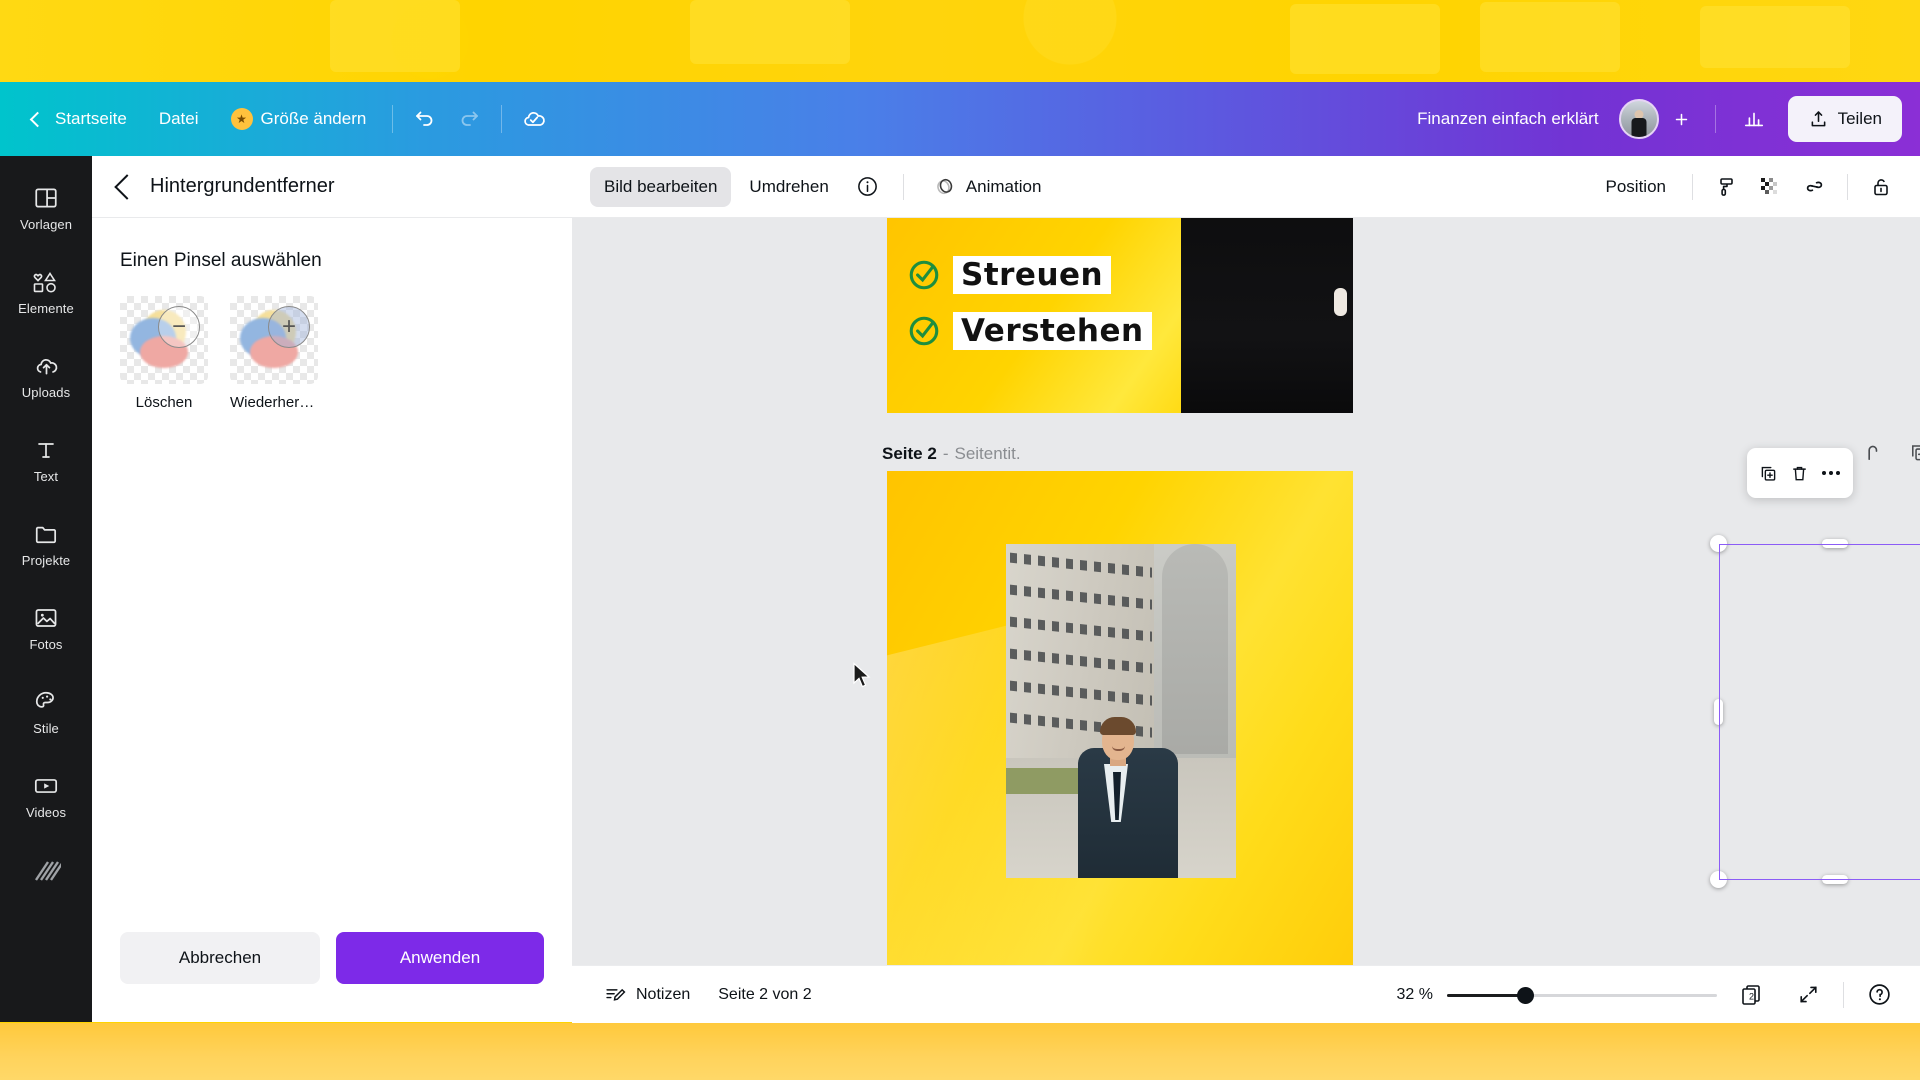 This screenshot has height=1080, width=1920. Describe the element at coordinates (534, 119) in the screenshot. I see `saved-to-cloud-button` at that location.